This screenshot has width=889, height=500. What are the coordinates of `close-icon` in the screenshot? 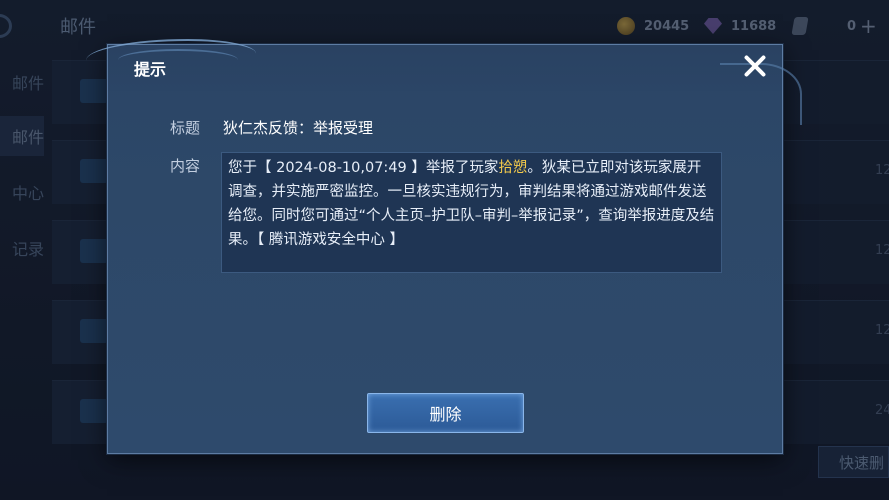 It's located at (755, 66).